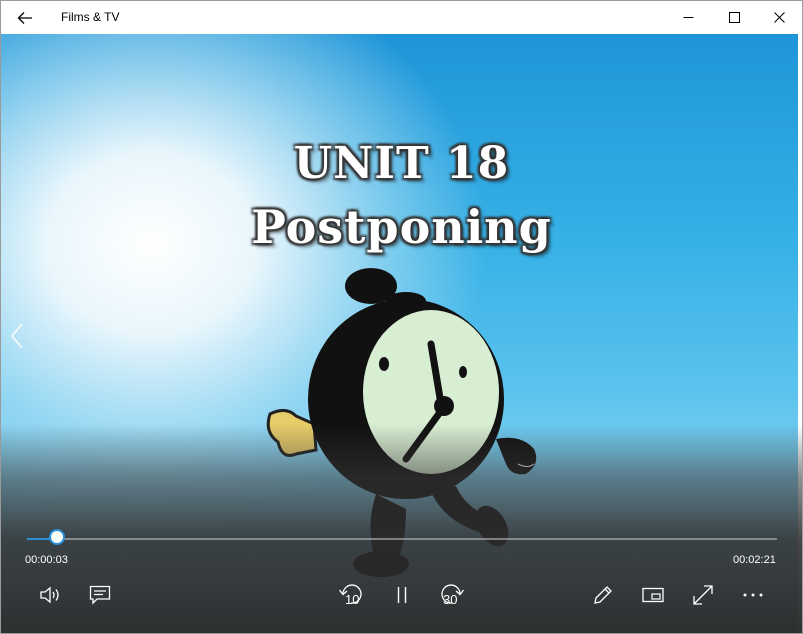 The image size is (803, 634). I want to click on maximize-icon, so click(734, 17).